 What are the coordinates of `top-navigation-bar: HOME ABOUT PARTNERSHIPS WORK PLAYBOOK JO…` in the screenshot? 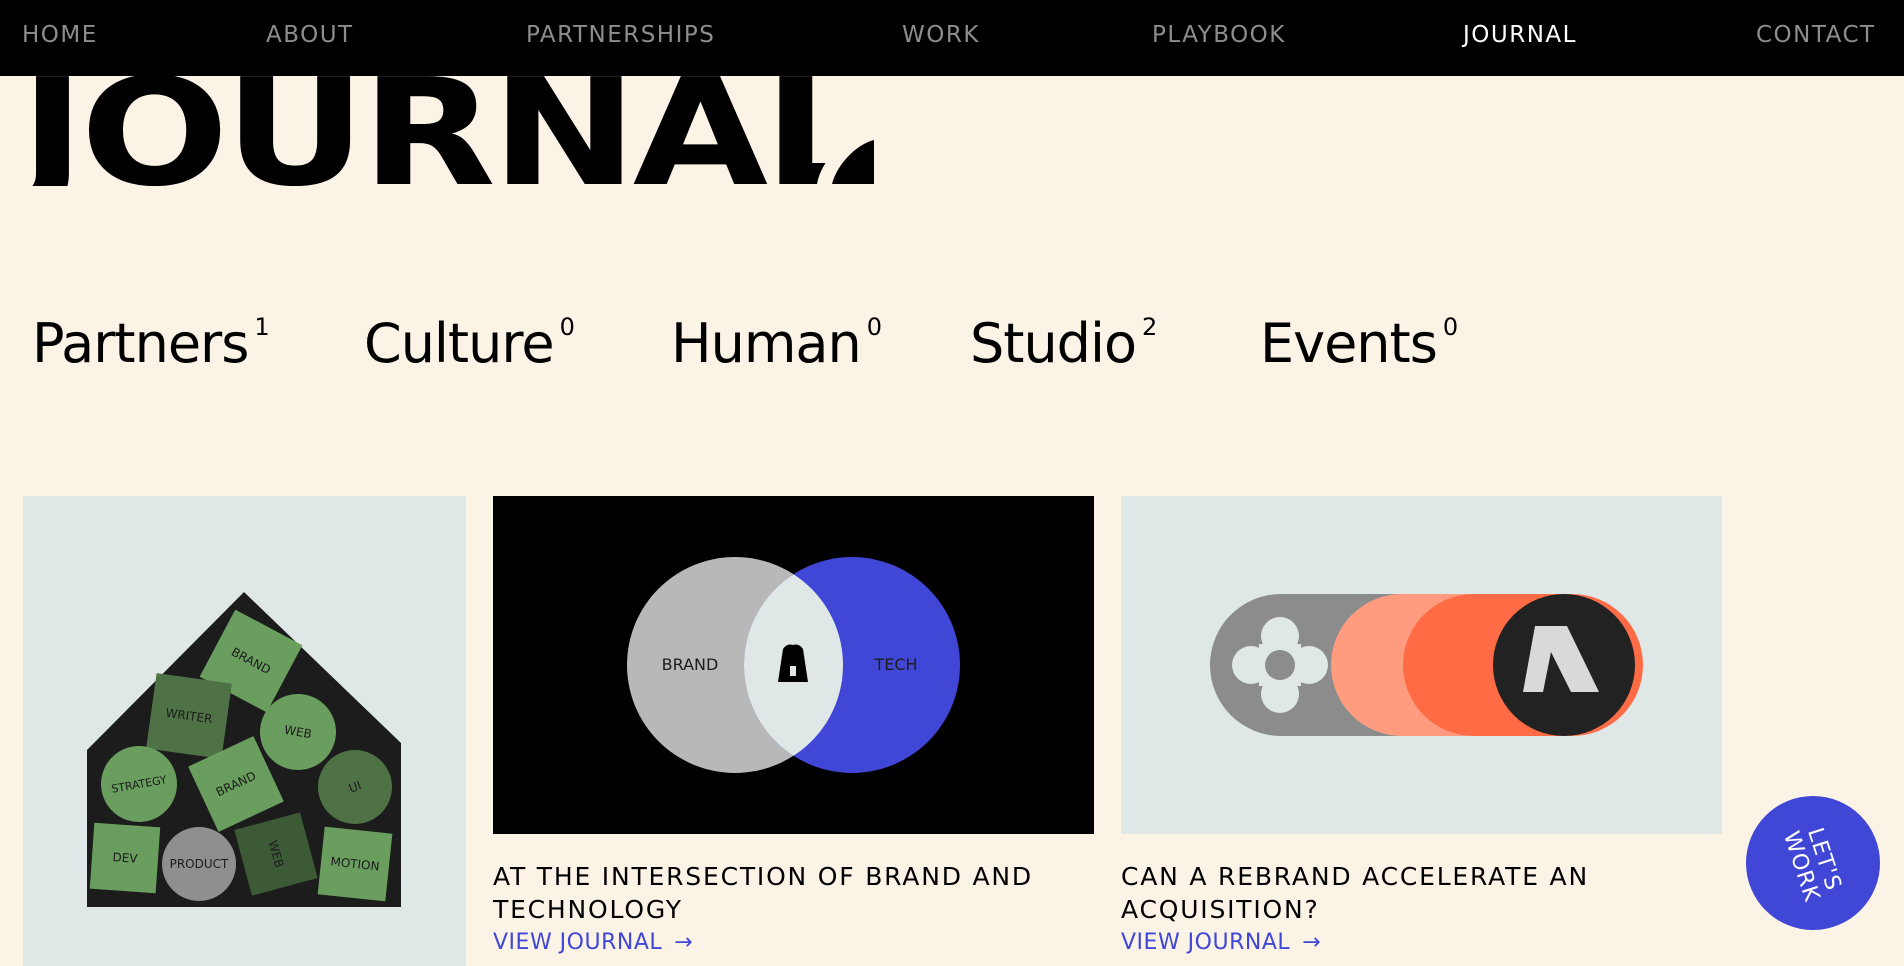 It's located at (952, 38).